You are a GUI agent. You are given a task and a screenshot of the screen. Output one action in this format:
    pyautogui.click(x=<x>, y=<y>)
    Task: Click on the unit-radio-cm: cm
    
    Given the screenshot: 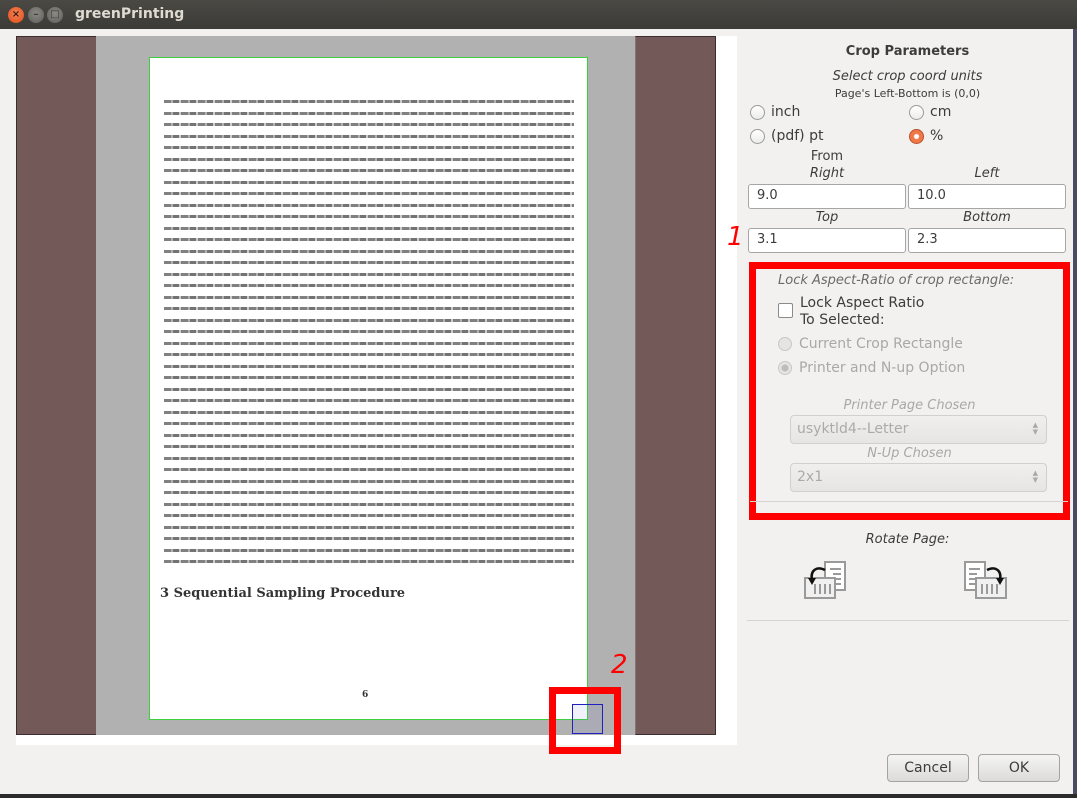 What is the action you would take?
    pyautogui.click(x=930, y=112)
    